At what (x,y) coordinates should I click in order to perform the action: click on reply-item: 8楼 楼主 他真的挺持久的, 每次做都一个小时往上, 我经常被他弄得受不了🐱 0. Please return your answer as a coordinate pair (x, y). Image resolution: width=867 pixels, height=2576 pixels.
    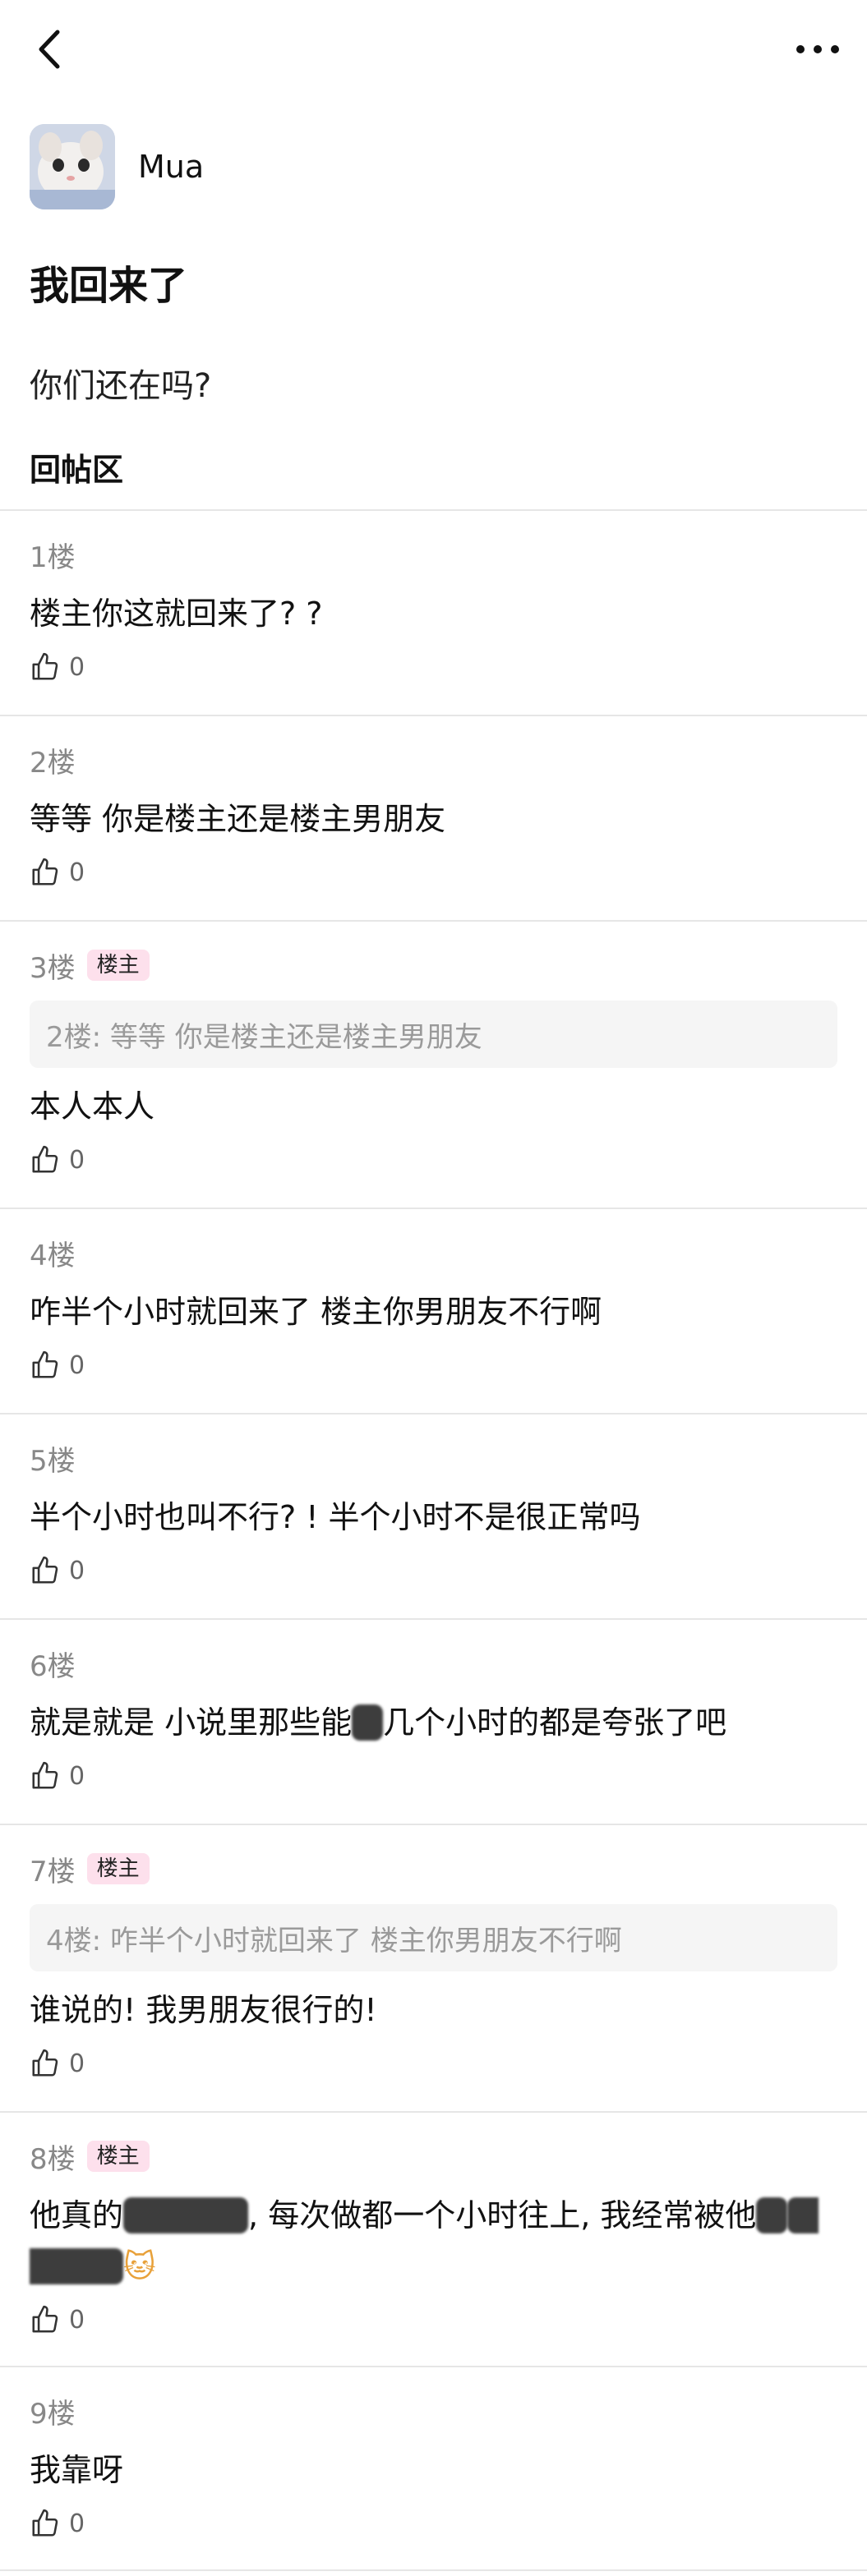
    Looking at the image, I should click on (433, 2238).